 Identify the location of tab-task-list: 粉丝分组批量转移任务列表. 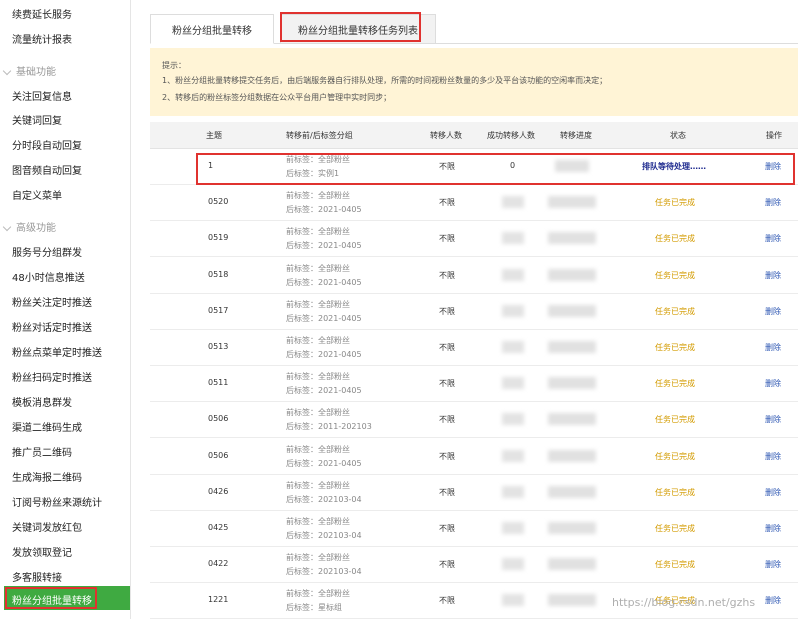
(358, 29).